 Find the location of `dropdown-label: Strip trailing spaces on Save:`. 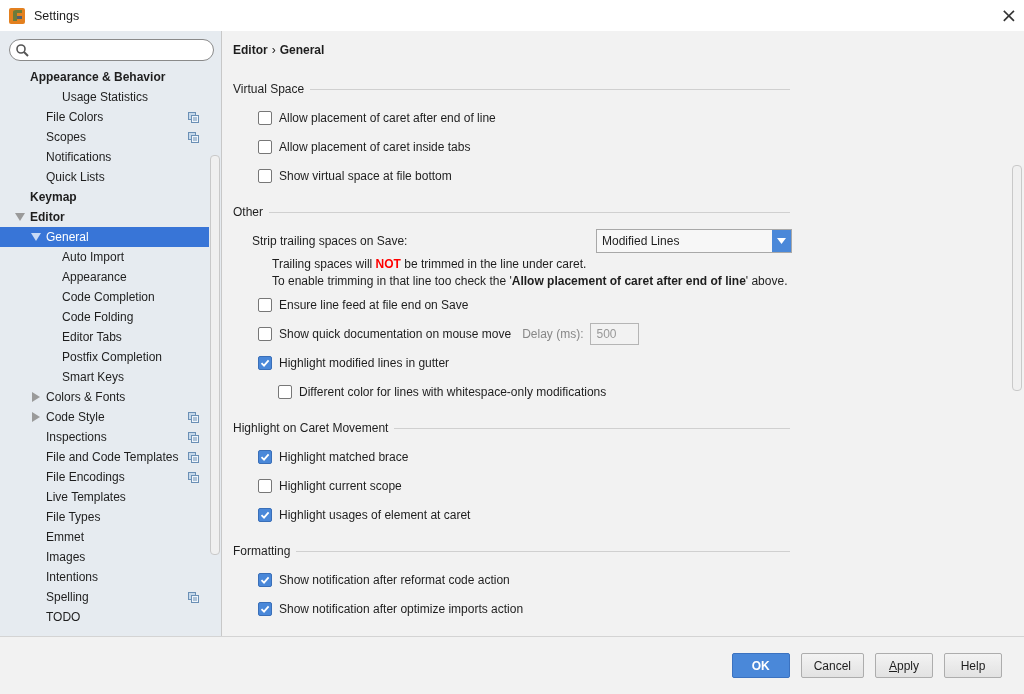

dropdown-label: Strip trailing spaces on Save: is located at coordinates (330, 241).